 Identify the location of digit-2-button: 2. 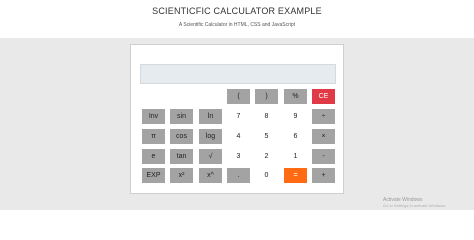
(266, 156).